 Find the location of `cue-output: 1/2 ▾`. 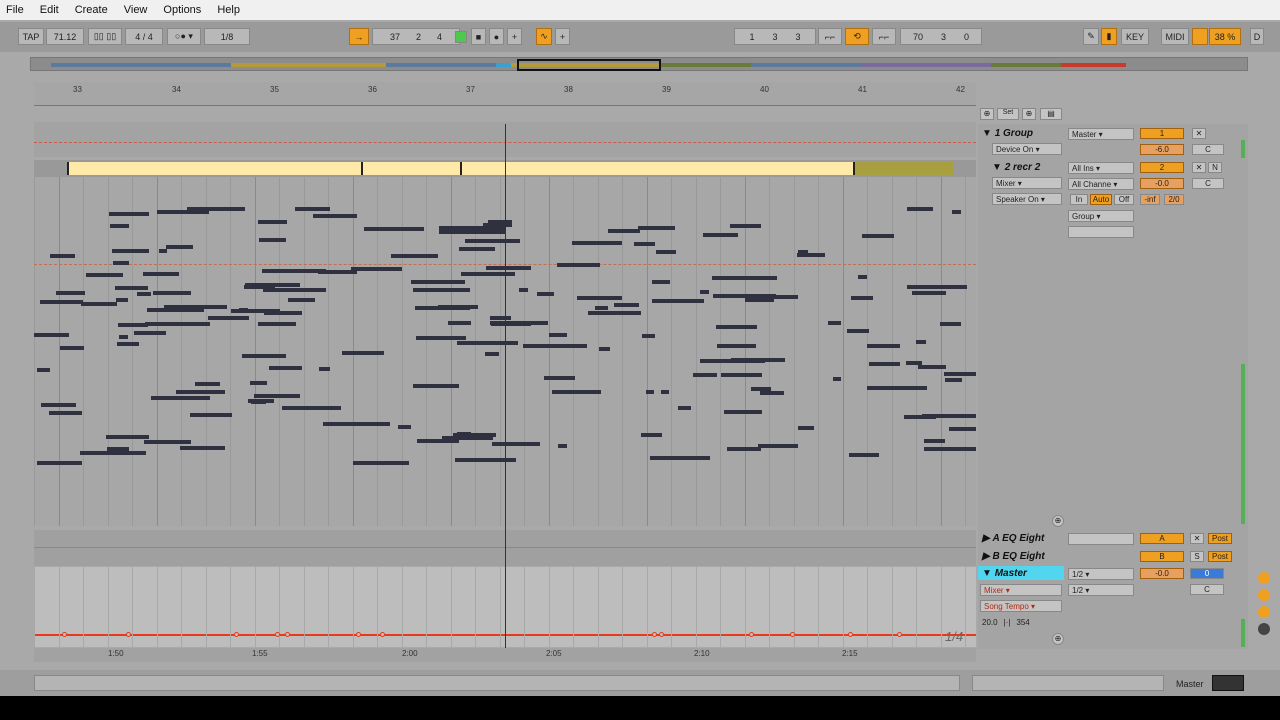

cue-output: 1/2 ▾ is located at coordinates (1101, 574).